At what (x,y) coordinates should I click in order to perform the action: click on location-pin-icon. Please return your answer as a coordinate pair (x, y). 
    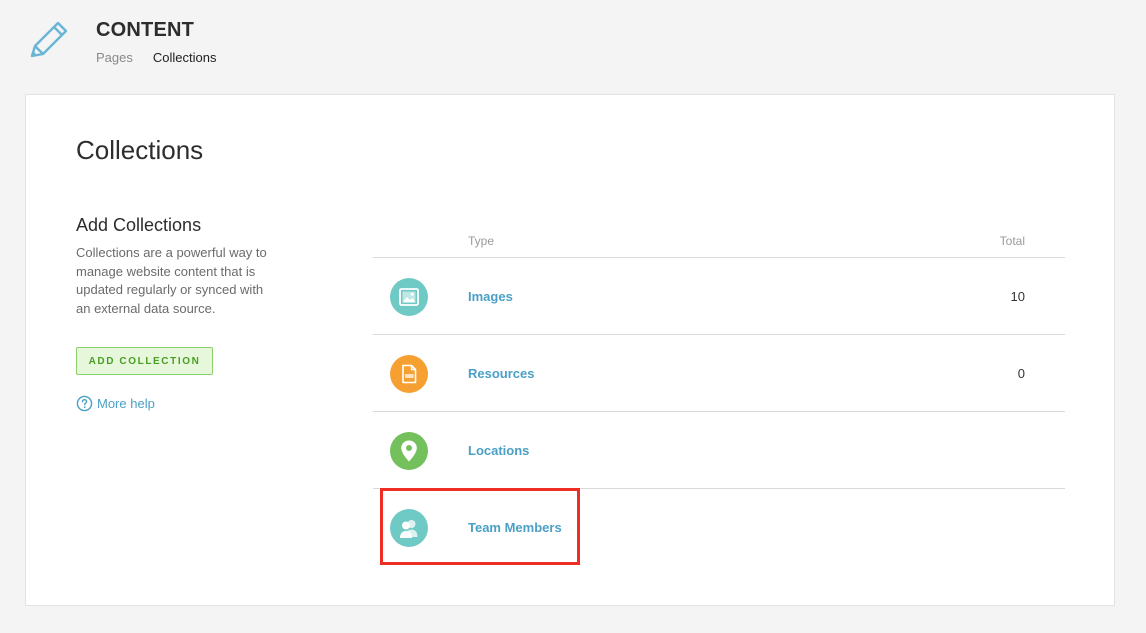
    Looking at the image, I should click on (409, 451).